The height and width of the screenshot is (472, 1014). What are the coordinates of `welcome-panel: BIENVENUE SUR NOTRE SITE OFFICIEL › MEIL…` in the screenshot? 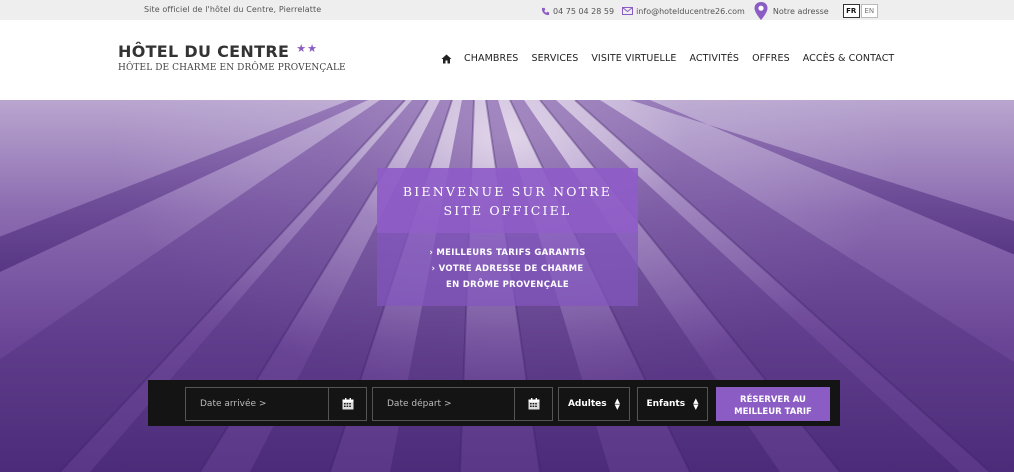 It's located at (507, 237).